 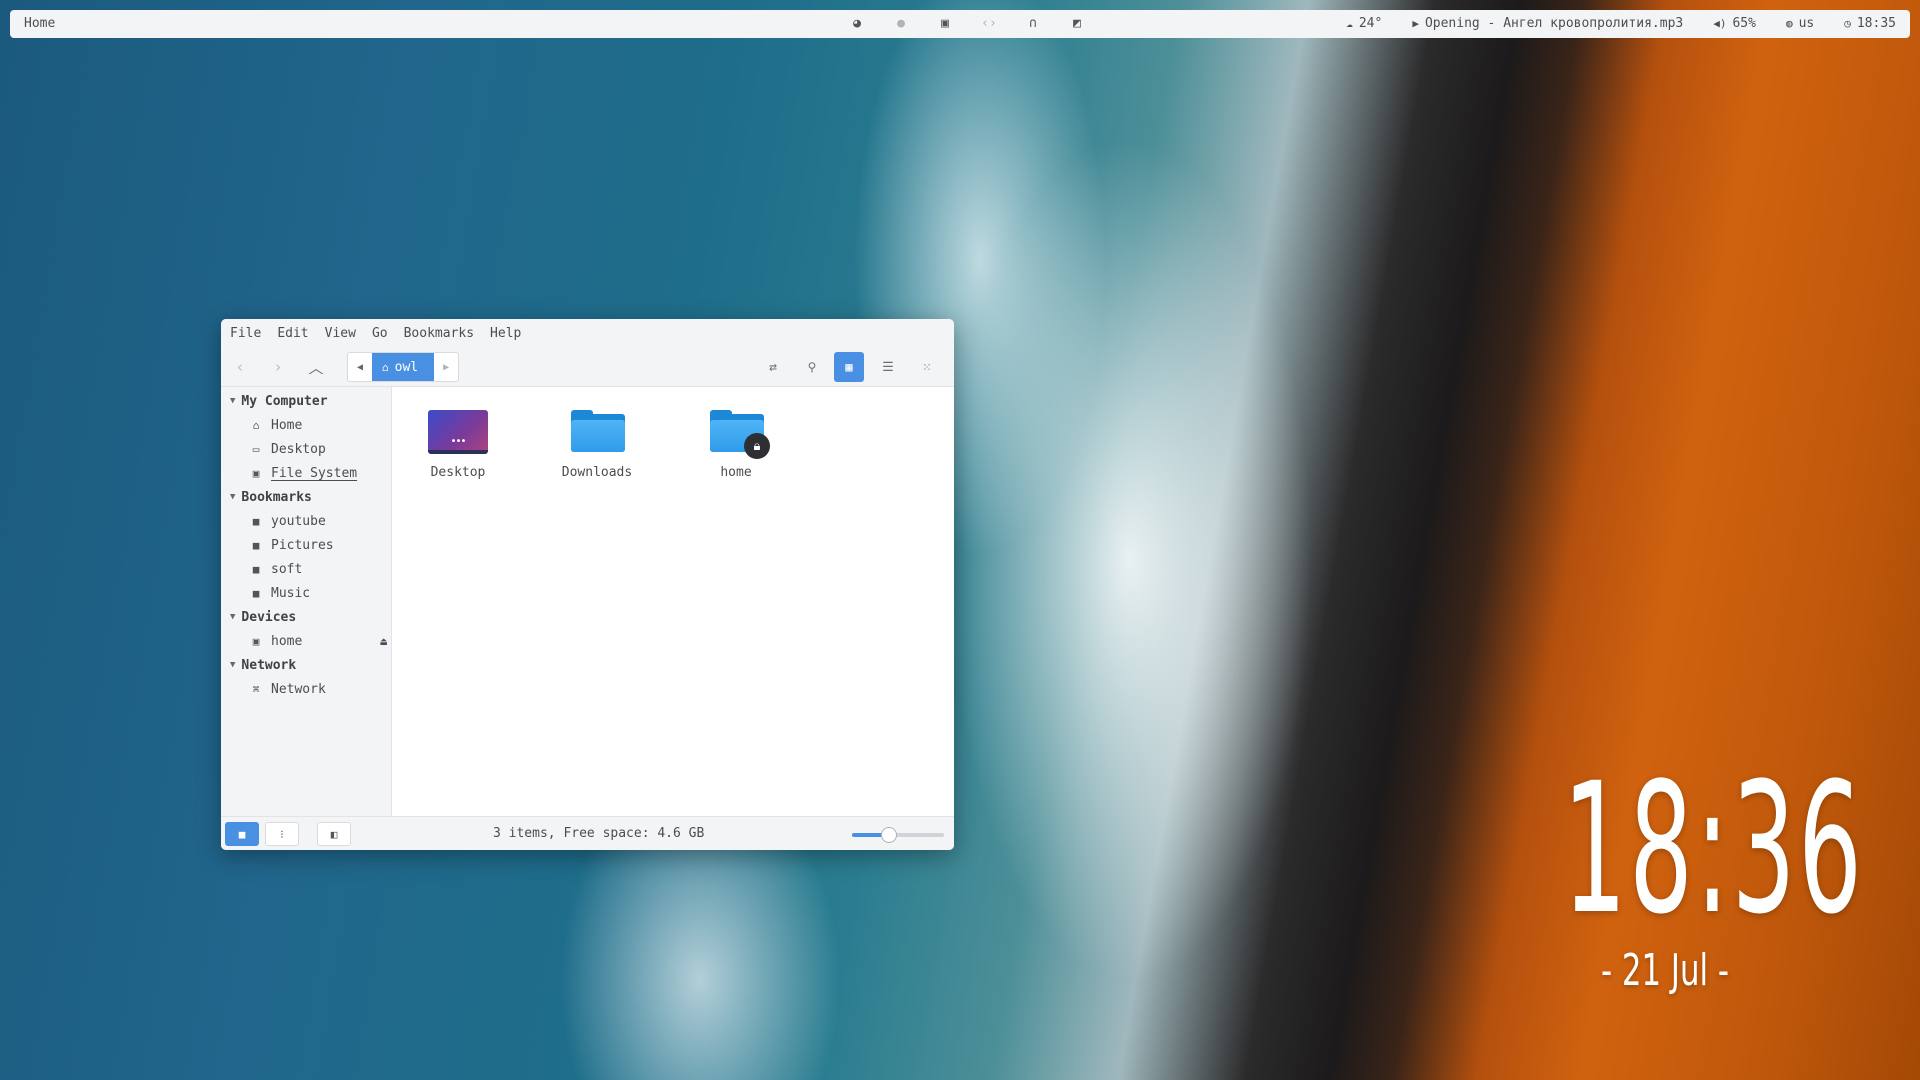 I want to click on section-title: My Computer, so click(x=284, y=401).